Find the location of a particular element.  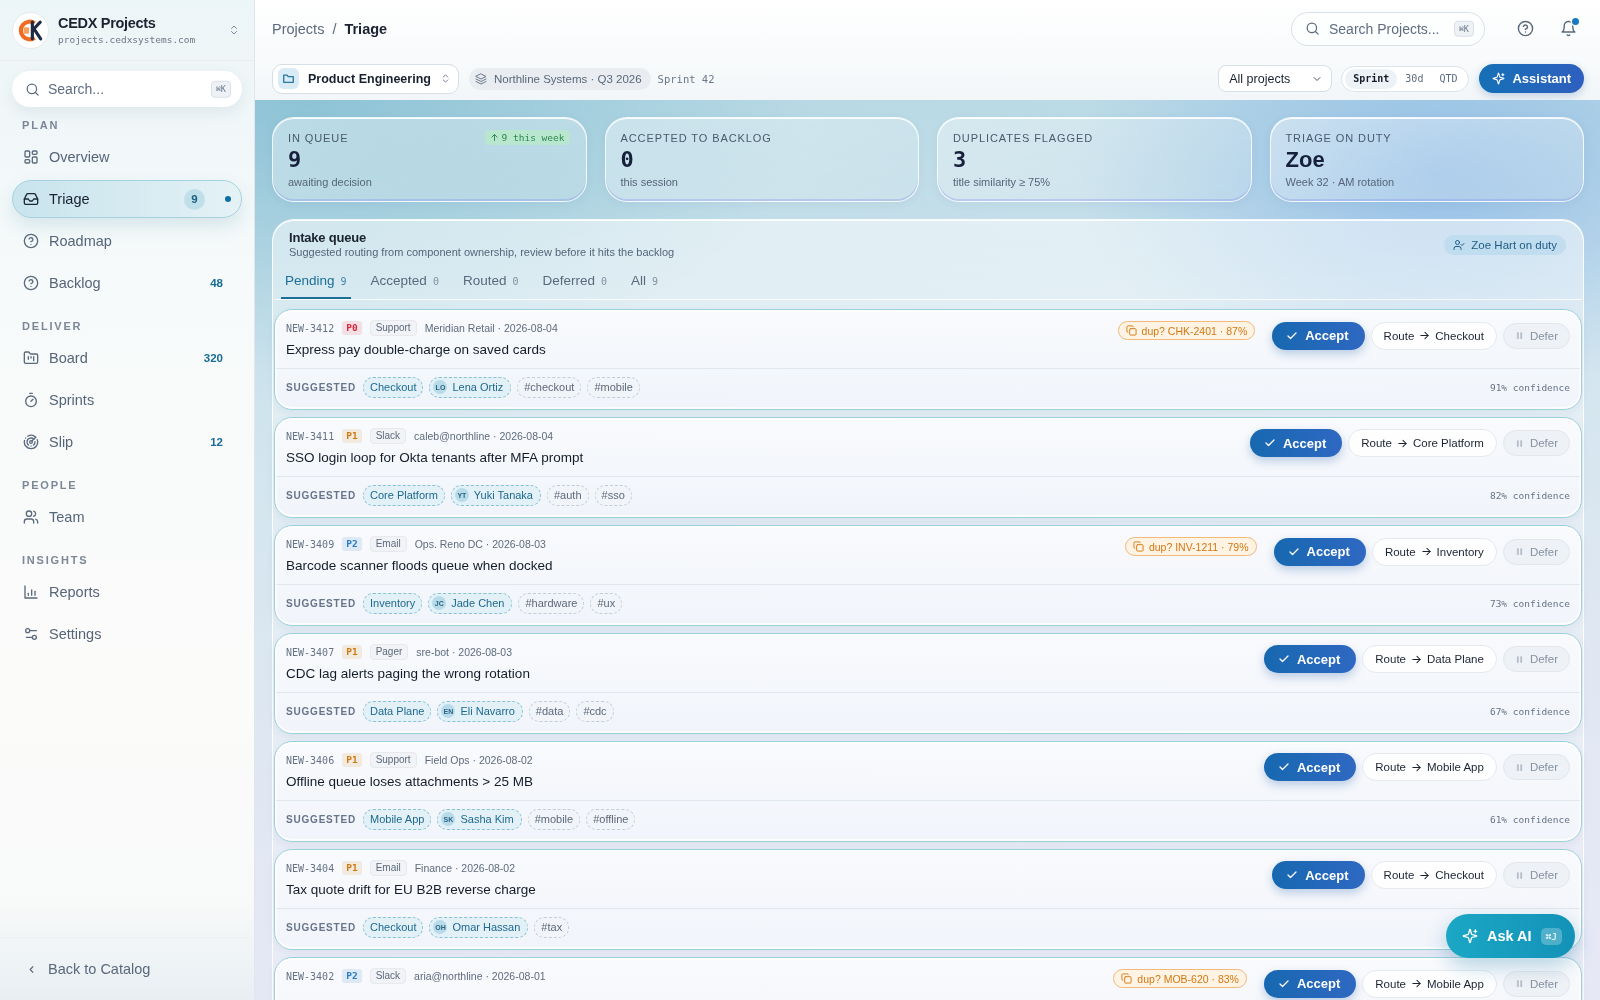

hashtag-chip: #data is located at coordinates (549, 711).